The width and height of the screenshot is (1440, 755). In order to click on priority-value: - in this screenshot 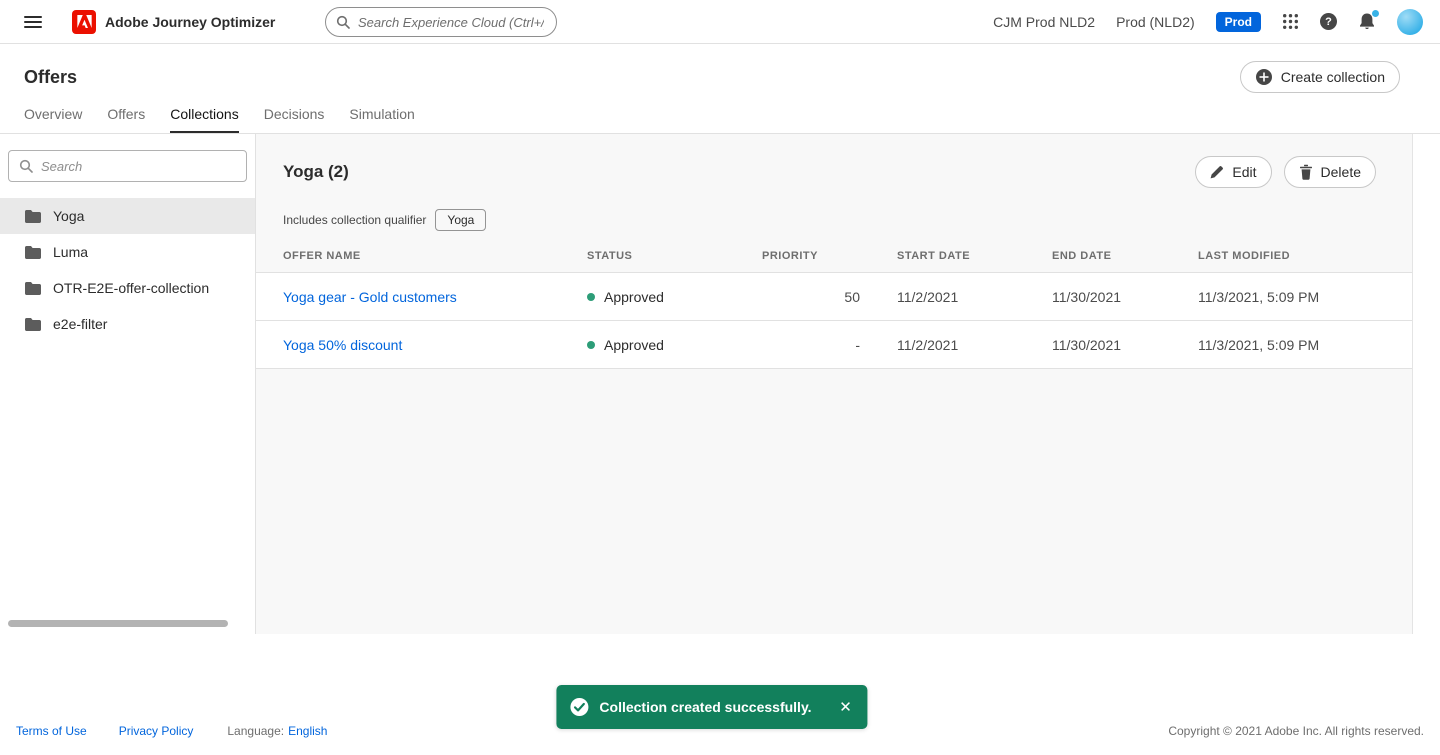, I will do `click(857, 344)`.